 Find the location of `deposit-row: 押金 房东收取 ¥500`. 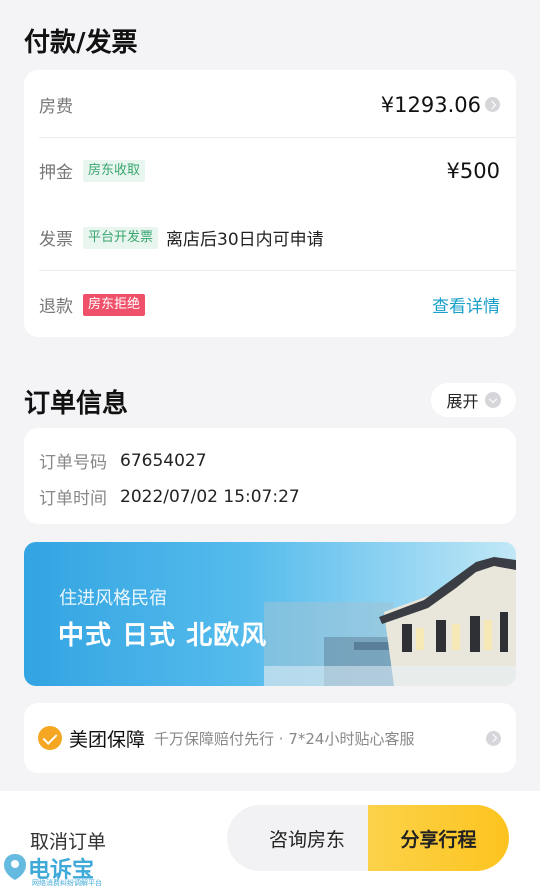

deposit-row: 押金 房东收取 ¥500 is located at coordinates (269, 171).